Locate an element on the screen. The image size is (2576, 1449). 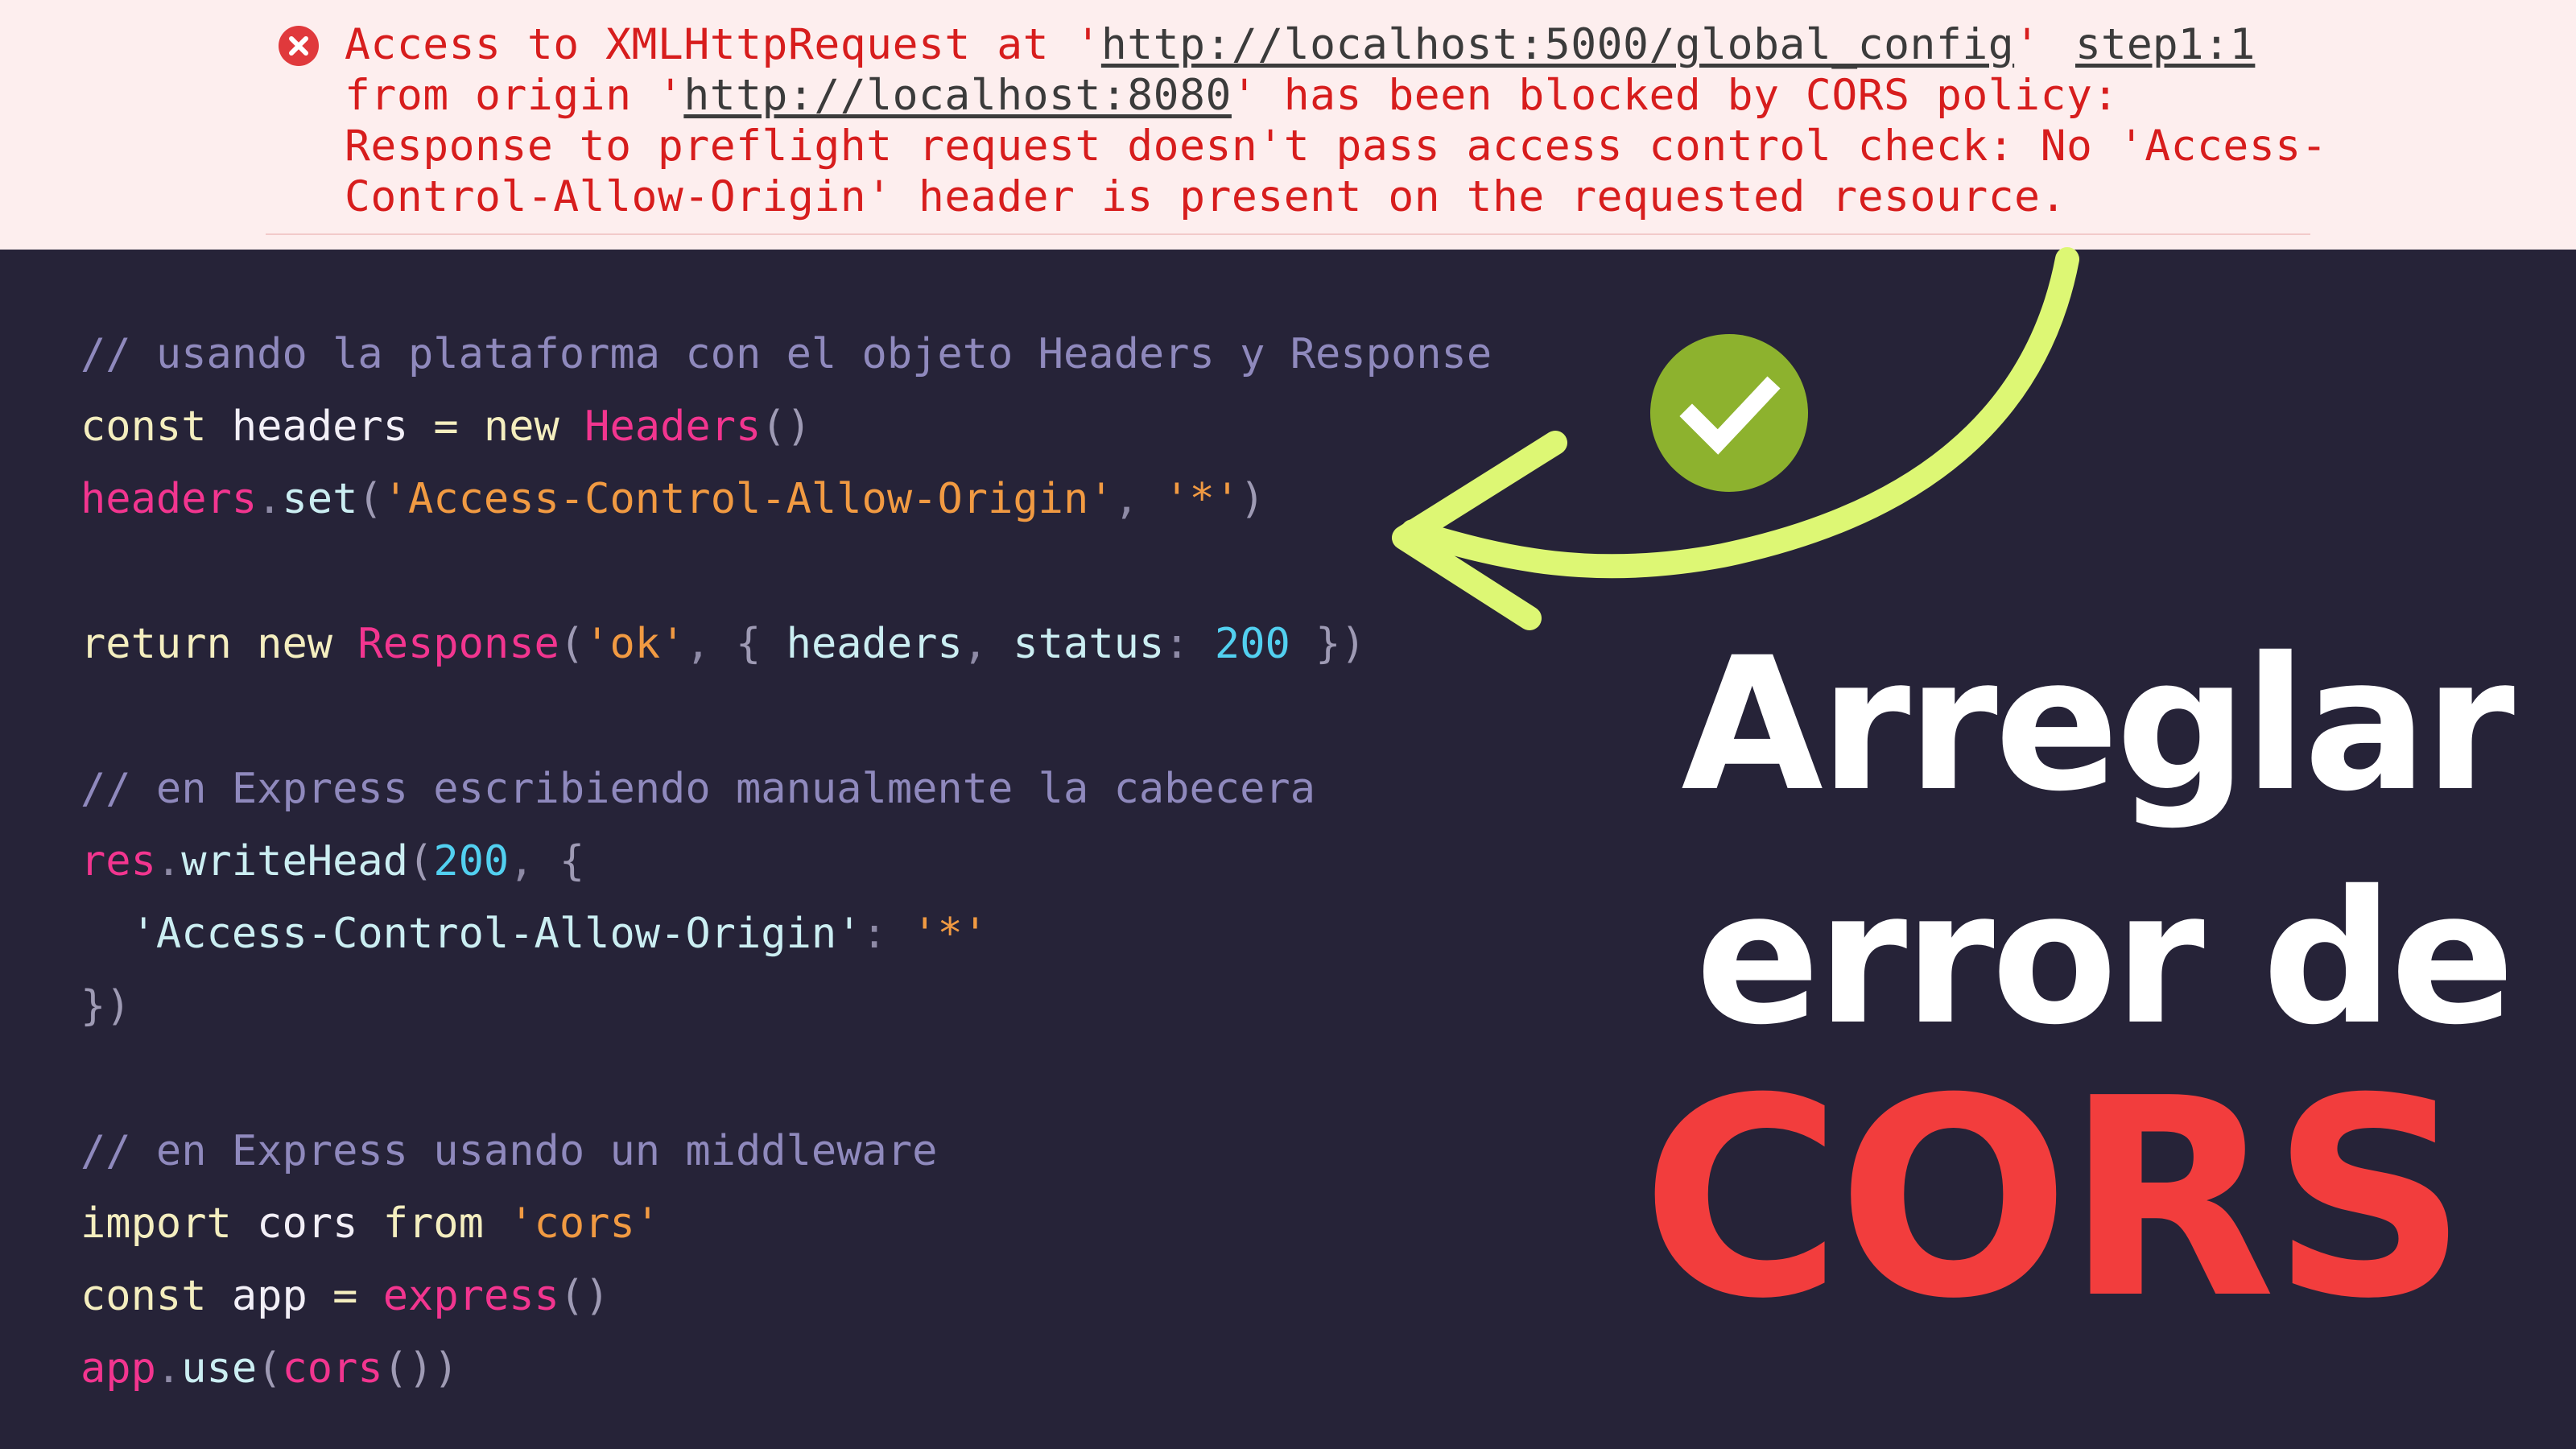
code-token-class: Response is located at coordinates (458, 644).